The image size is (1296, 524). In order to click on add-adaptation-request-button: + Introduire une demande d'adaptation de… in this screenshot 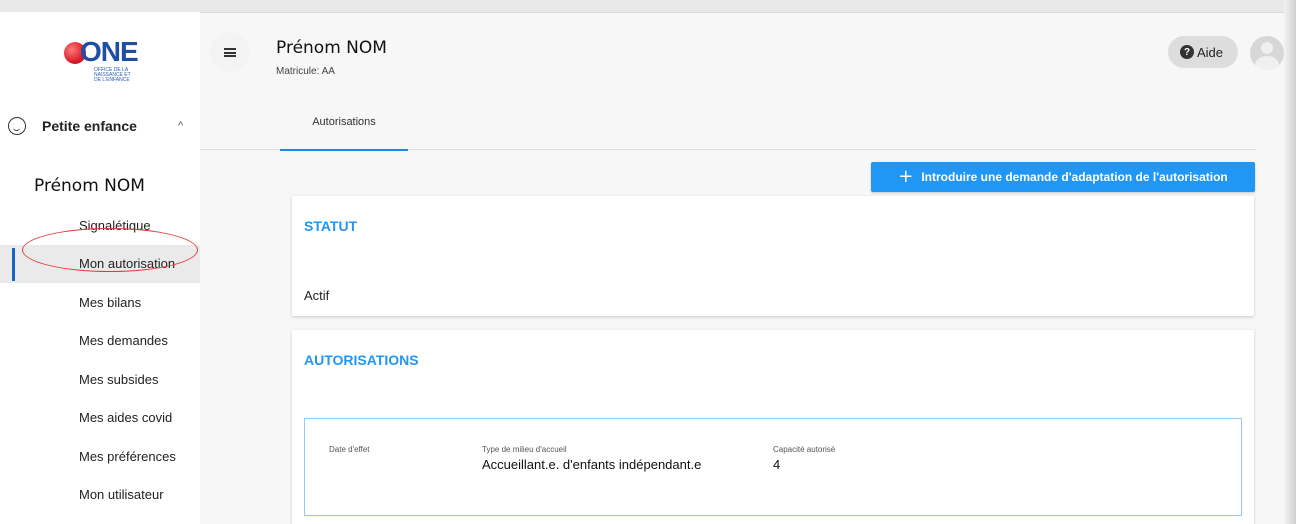, I will do `click(1063, 177)`.